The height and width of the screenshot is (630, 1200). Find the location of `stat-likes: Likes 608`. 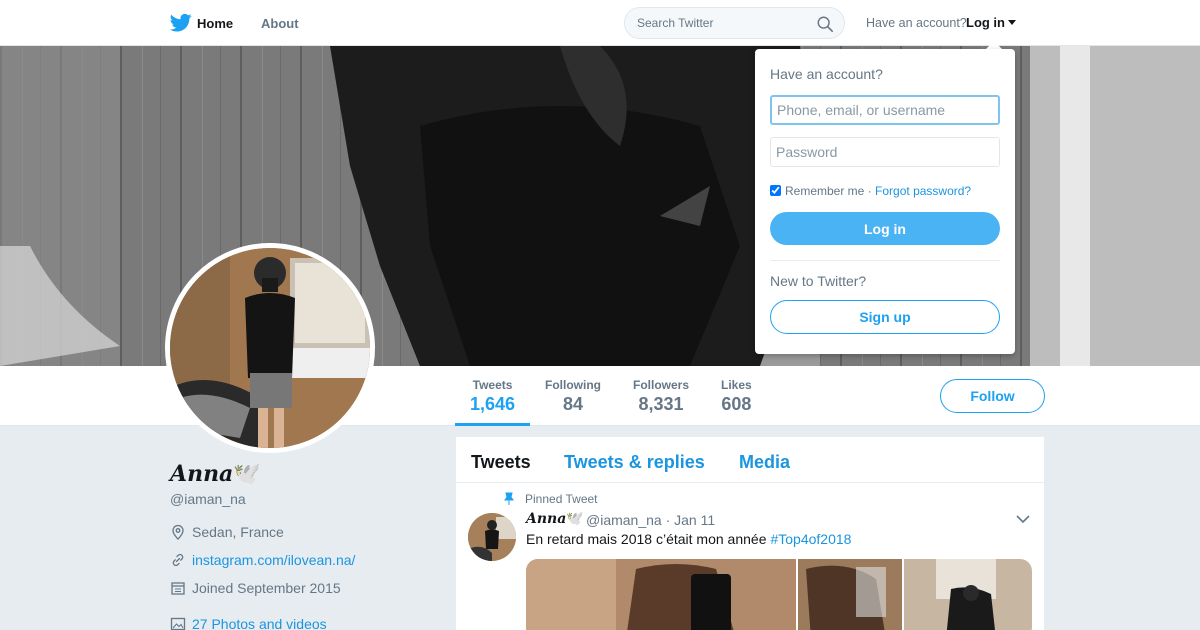

stat-likes: Likes 608 is located at coordinates (736, 396).